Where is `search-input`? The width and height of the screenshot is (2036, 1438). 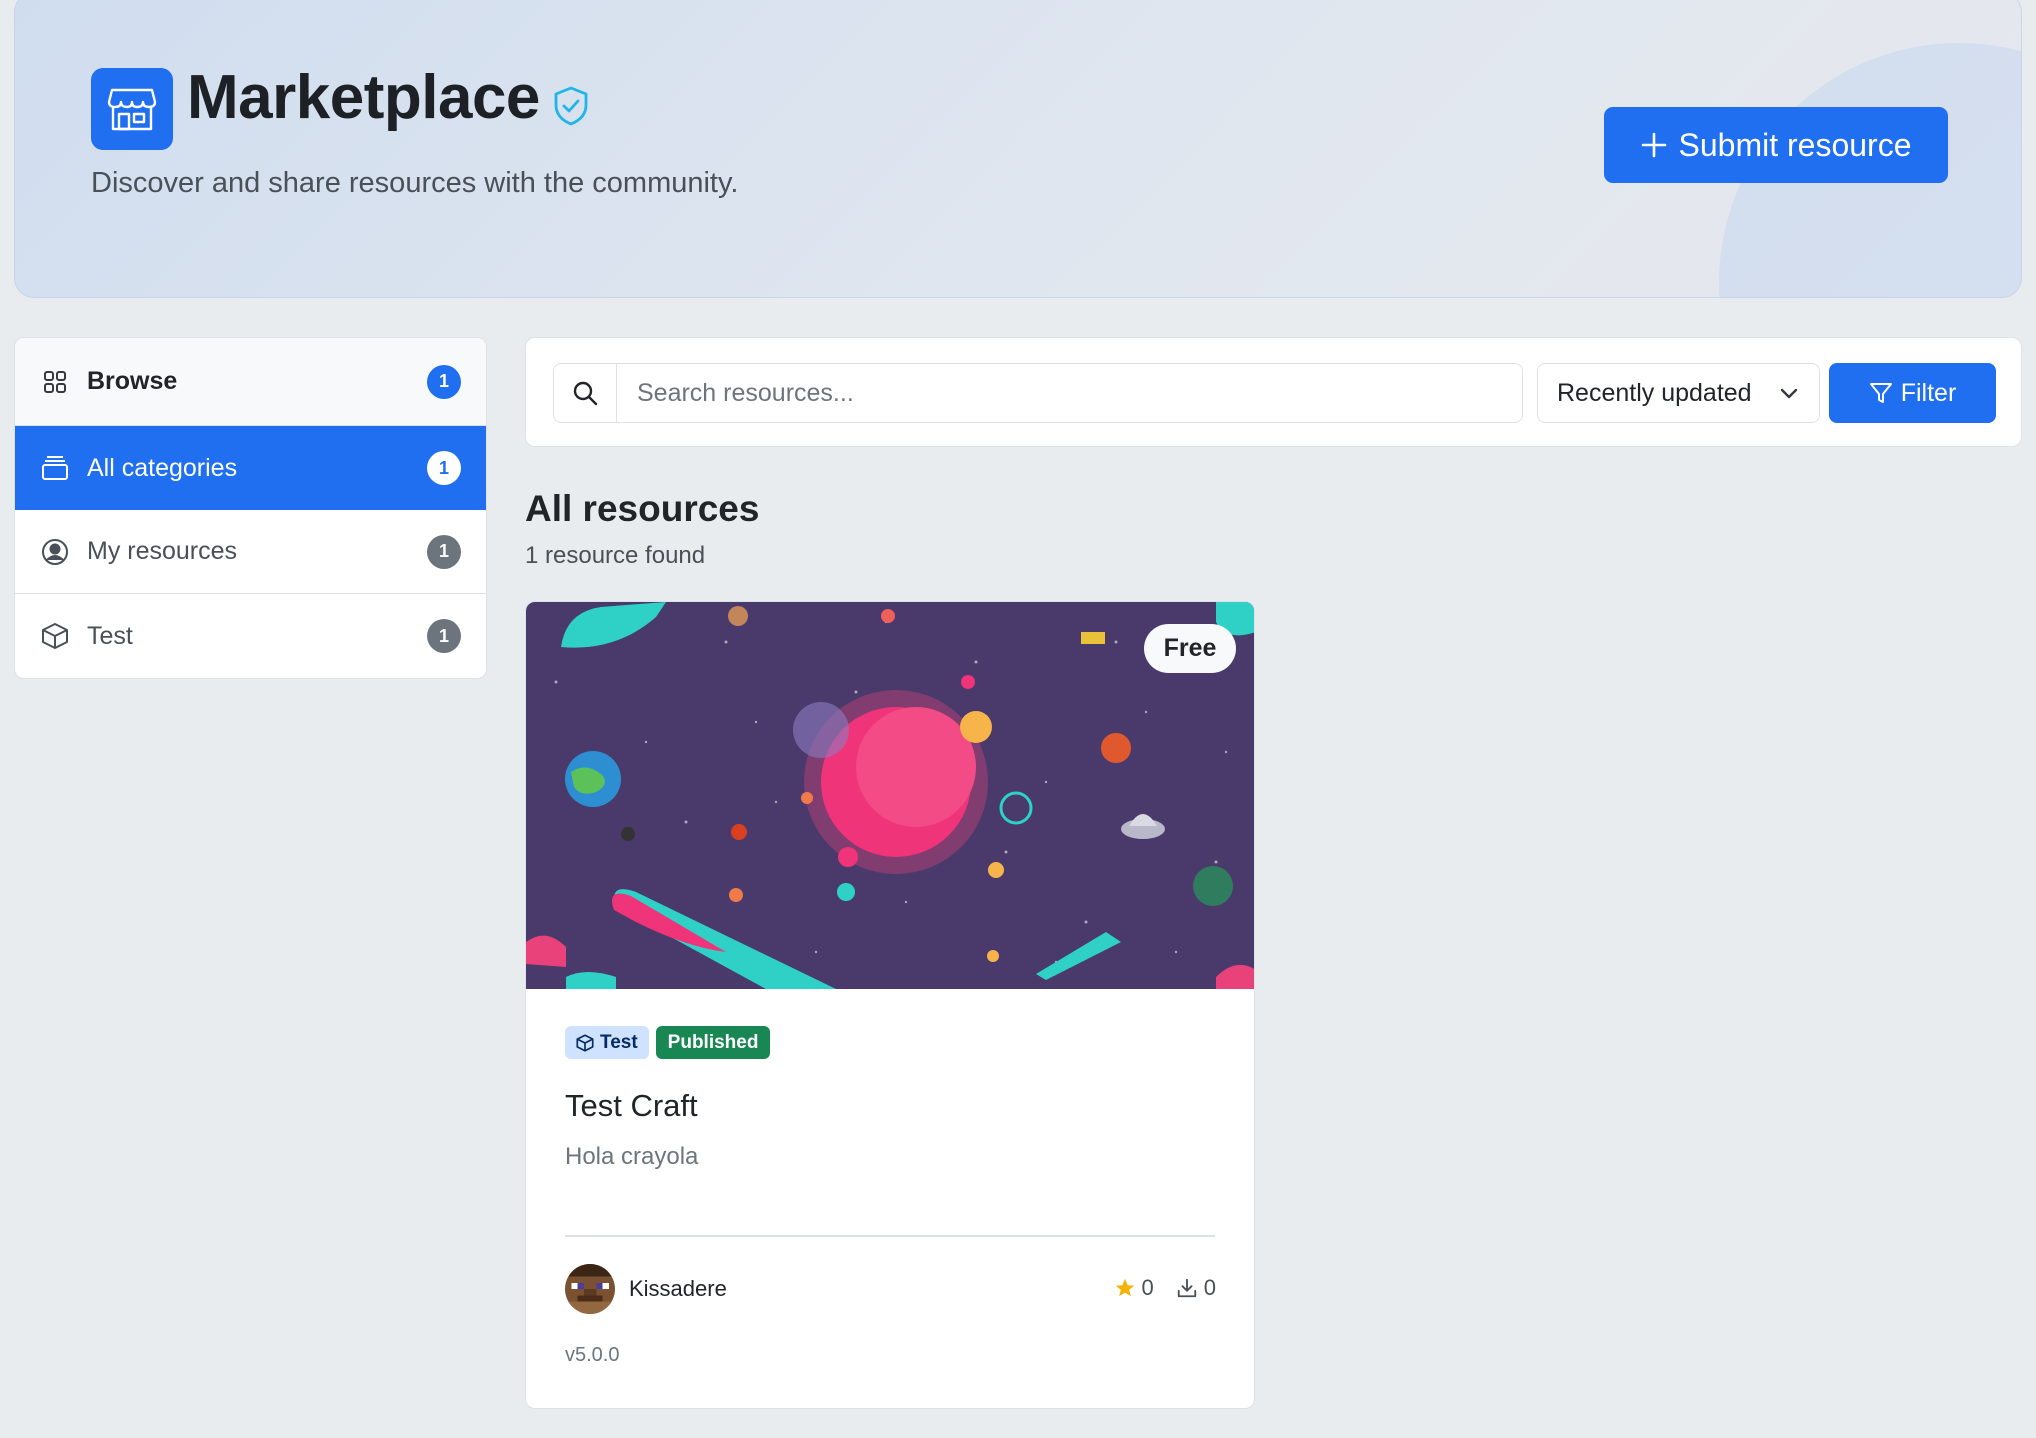 search-input is located at coordinates (1069, 393).